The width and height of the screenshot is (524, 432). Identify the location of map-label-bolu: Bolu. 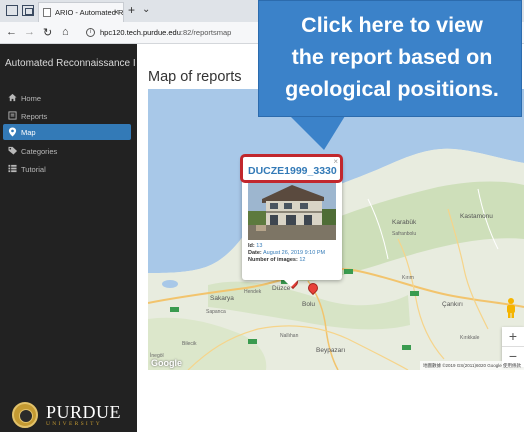
(309, 304).